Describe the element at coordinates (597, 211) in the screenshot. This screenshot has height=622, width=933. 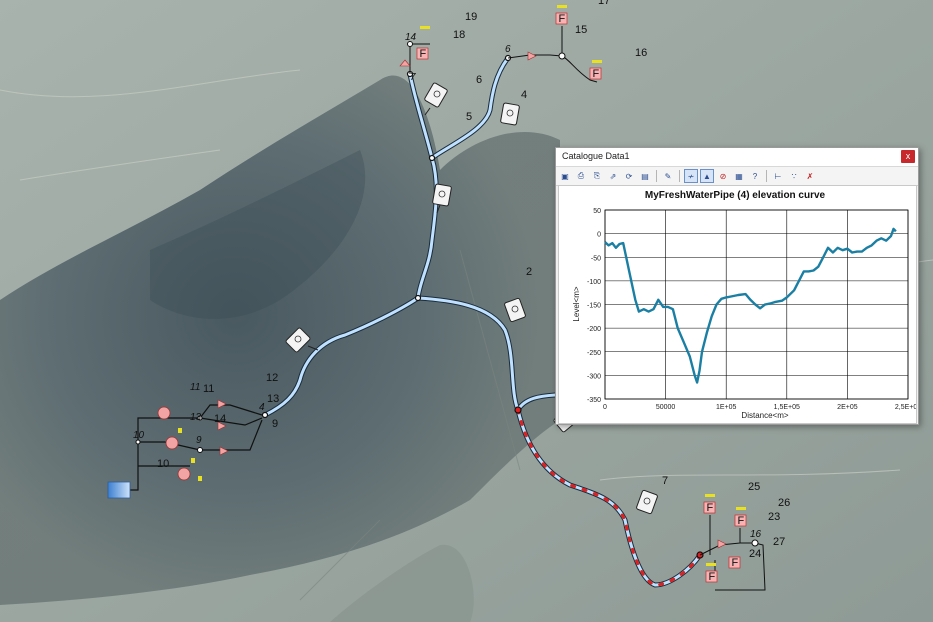
I see `y-tick-label: 50` at that location.